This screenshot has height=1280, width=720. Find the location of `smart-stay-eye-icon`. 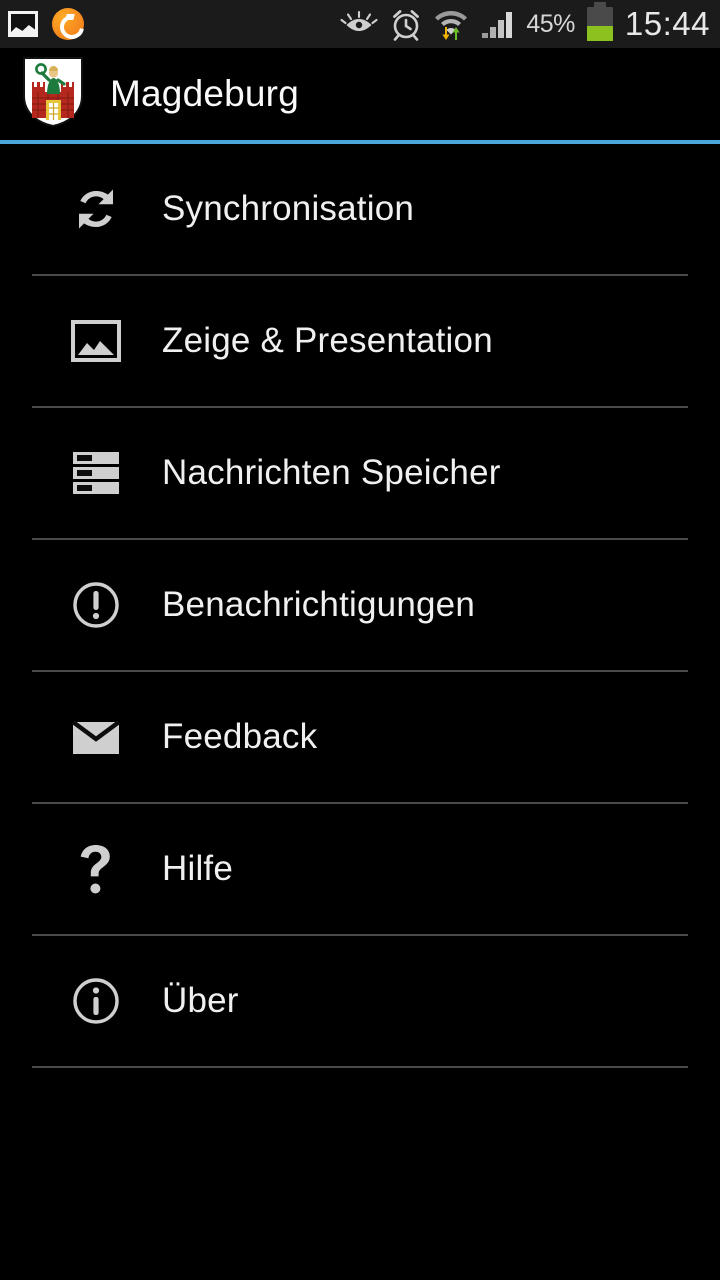

smart-stay-eye-icon is located at coordinates (359, 24).